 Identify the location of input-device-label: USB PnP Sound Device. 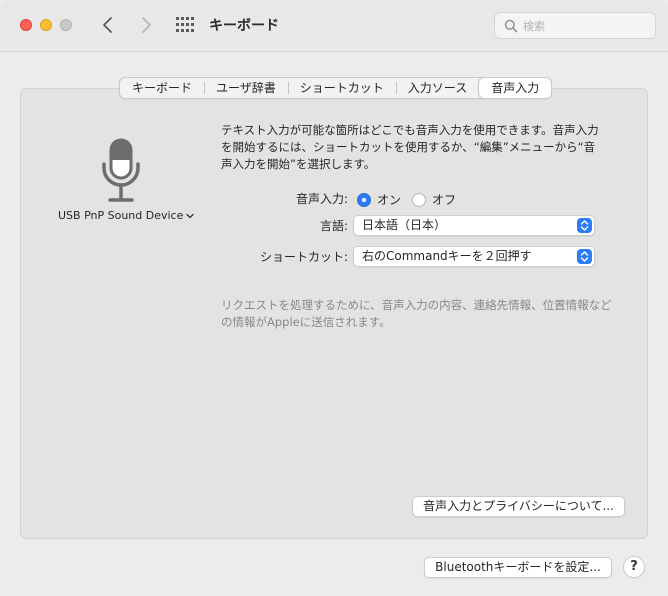
(121, 215).